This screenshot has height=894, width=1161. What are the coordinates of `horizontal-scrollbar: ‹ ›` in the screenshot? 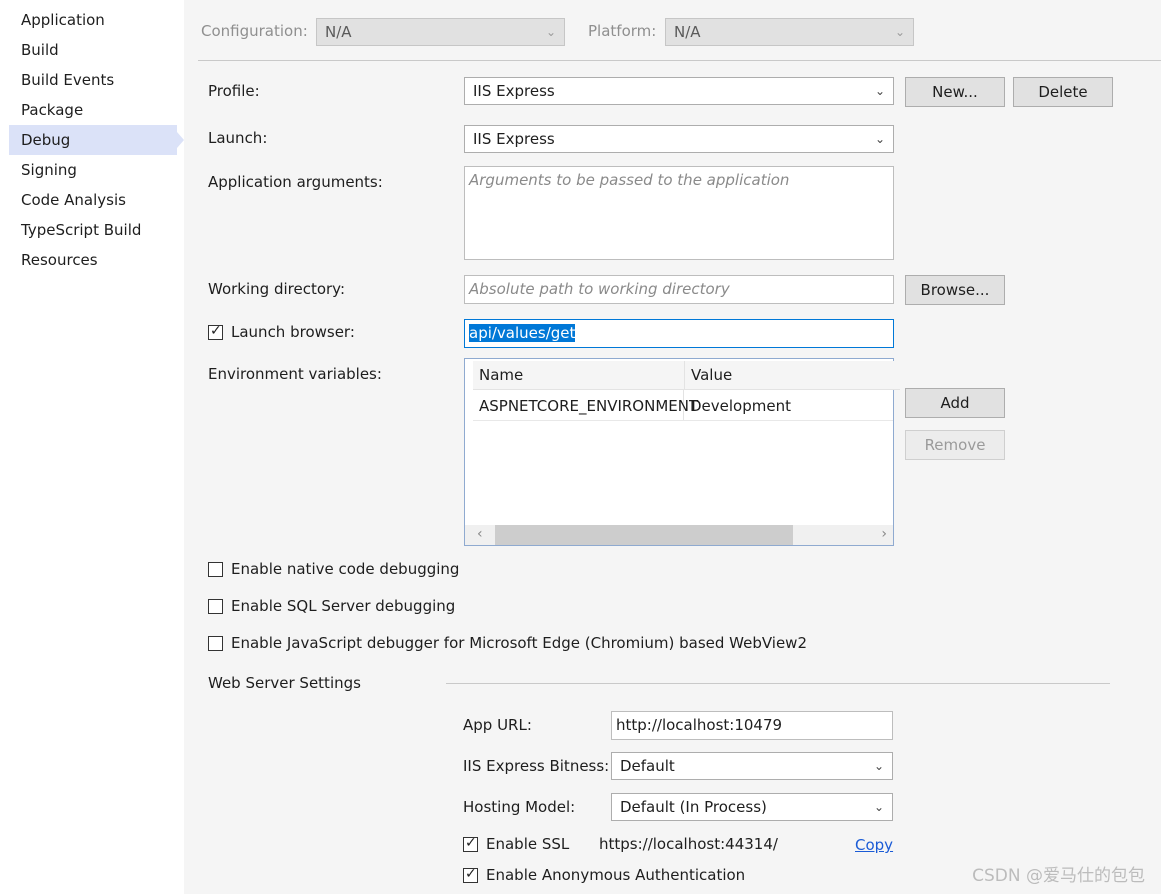 It's located at (679, 535).